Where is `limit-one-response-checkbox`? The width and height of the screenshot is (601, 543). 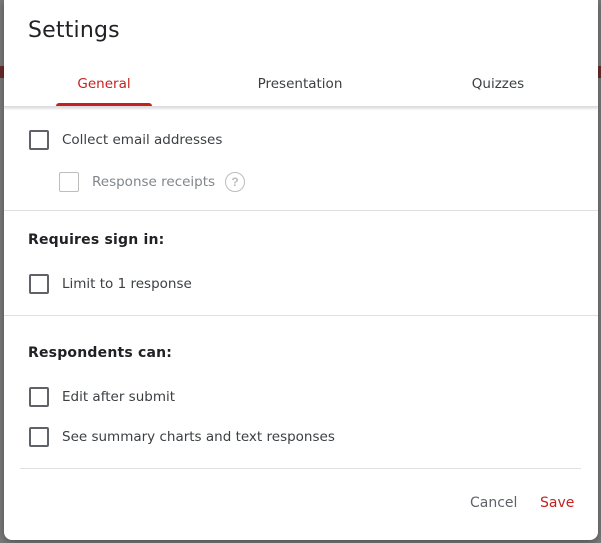 limit-one-response-checkbox is located at coordinates (39, 284).